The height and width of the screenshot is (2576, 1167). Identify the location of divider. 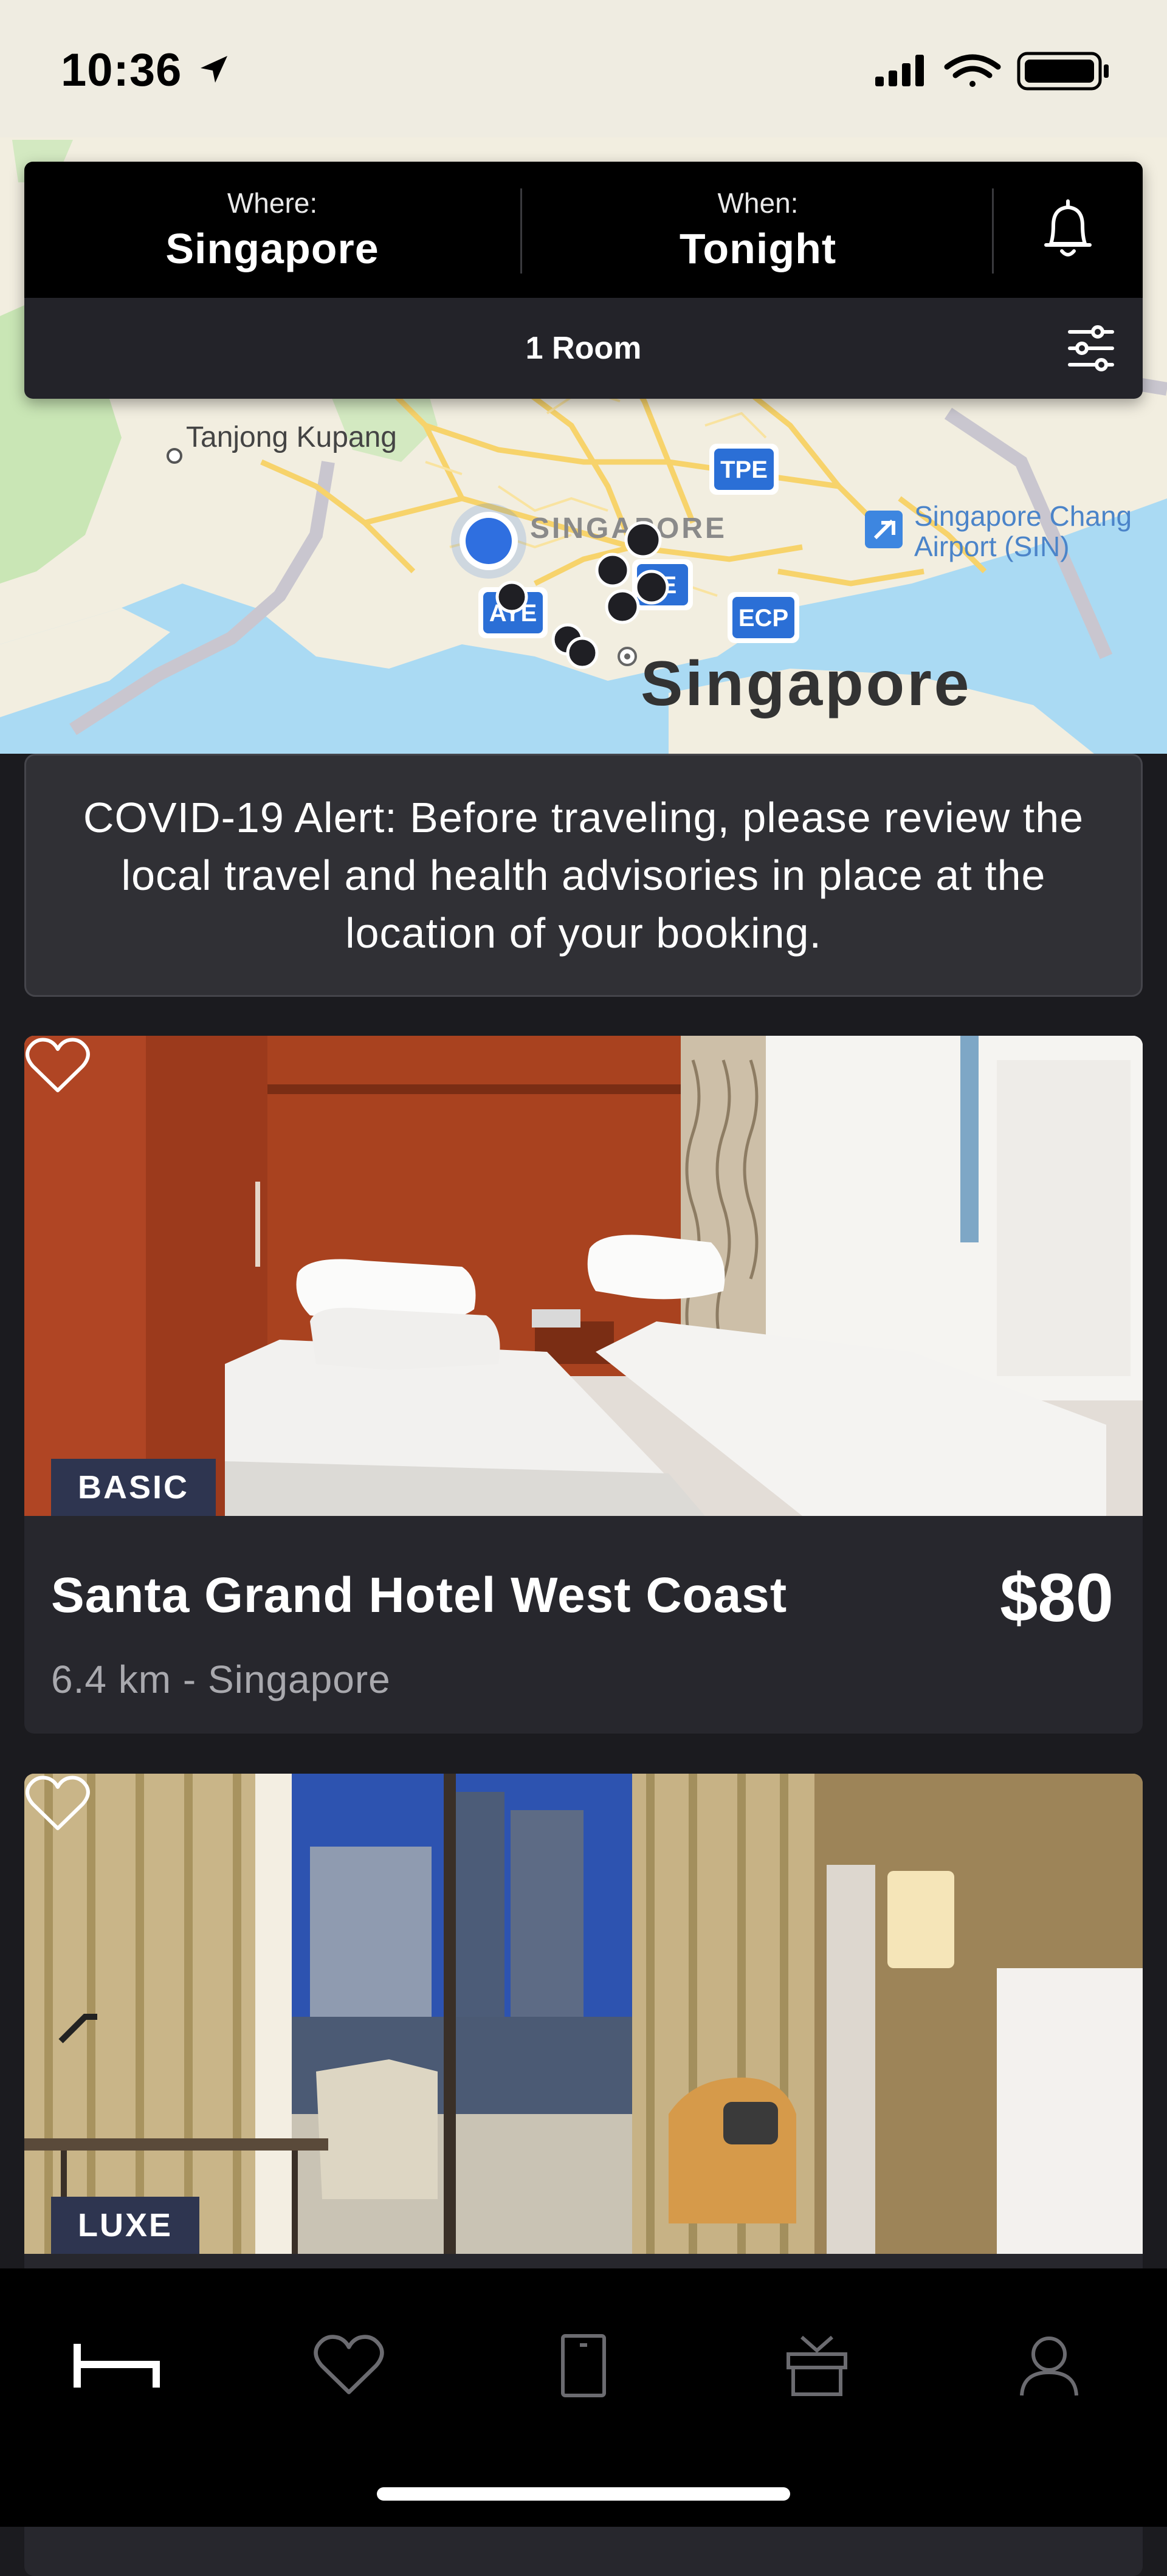
(521, 231).